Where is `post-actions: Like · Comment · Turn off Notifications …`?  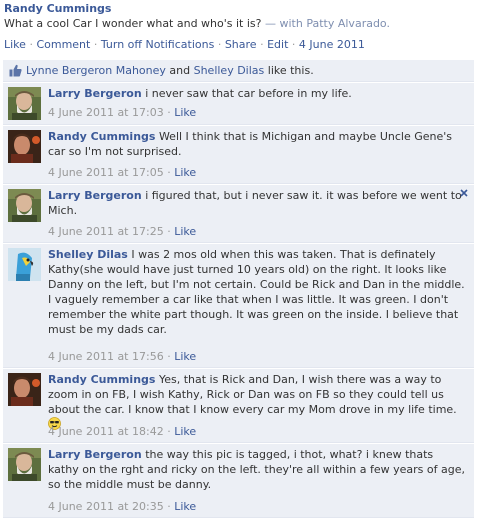
post-actions: Like · Comment · Turn off Notifications … is located at coordinates (184, 44).